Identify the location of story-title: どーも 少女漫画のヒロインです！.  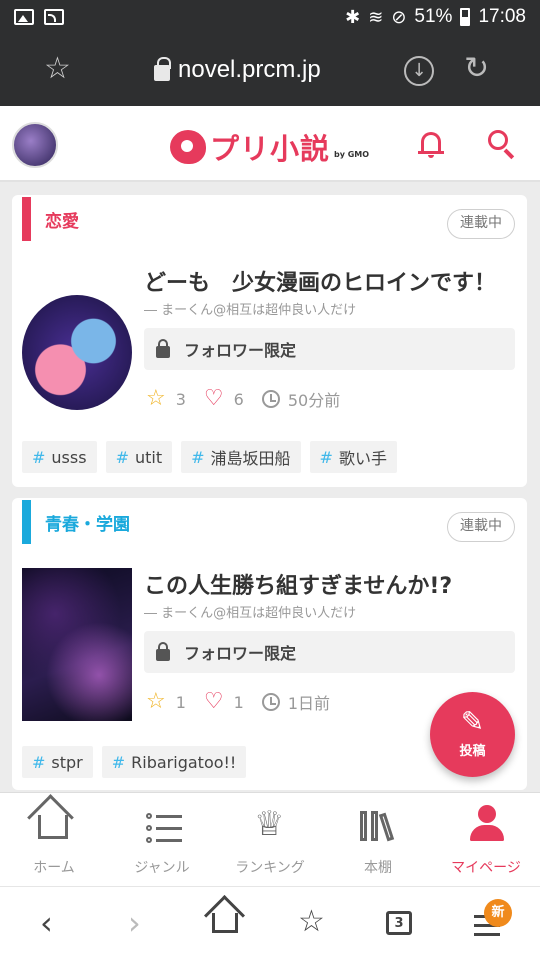
(320, 281).